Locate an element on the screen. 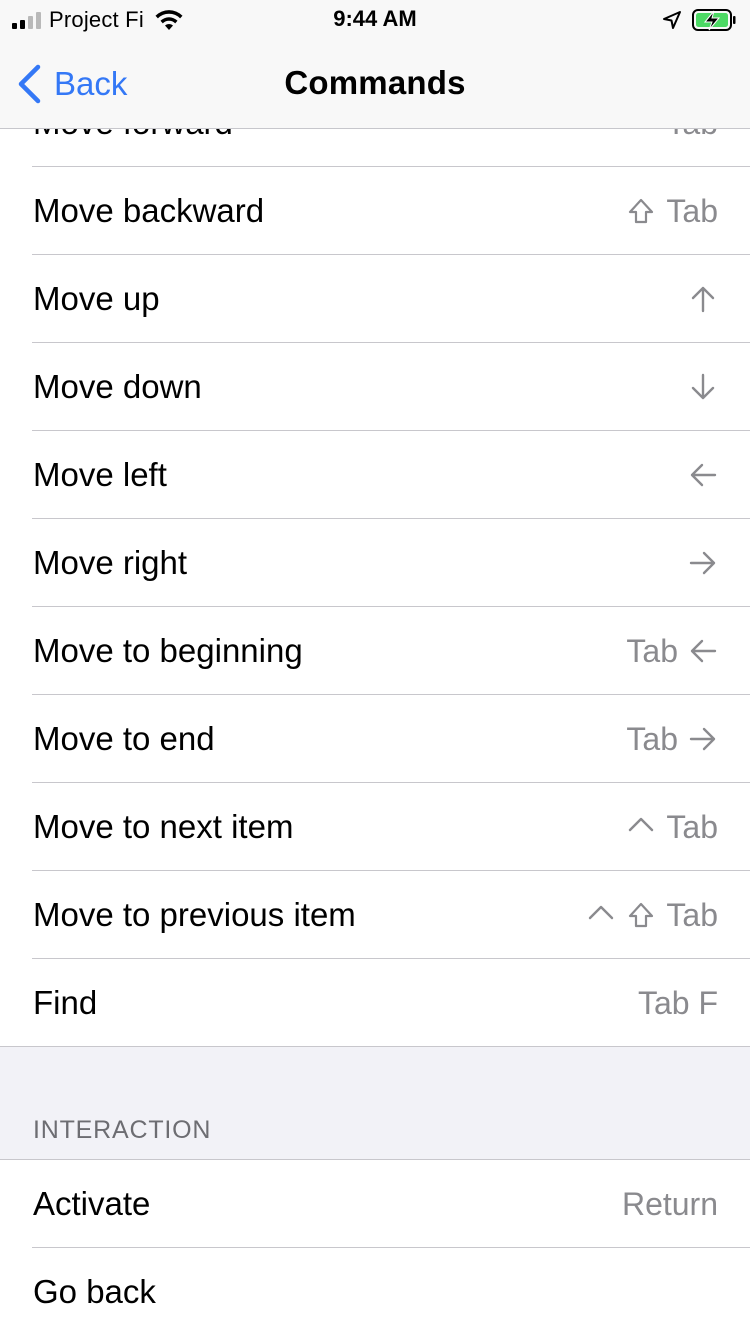 The image size is (750, 1334). interaction-commands-group: Activate Return Go back is located at coordinates (375, 1247).